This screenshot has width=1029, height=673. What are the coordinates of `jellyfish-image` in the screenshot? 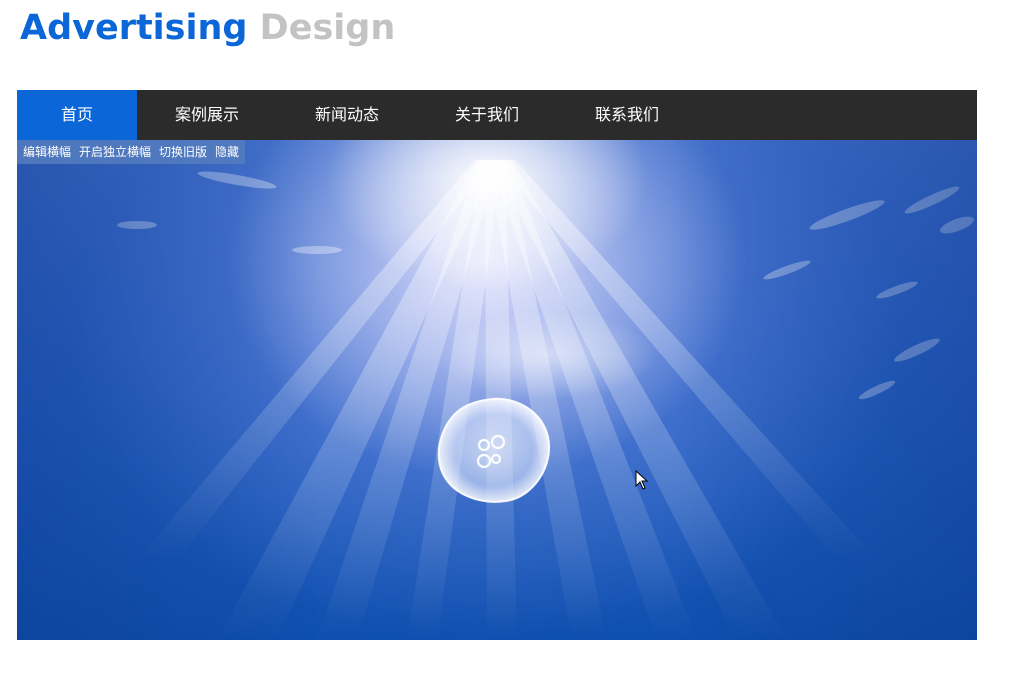 It's located at (494, 450).